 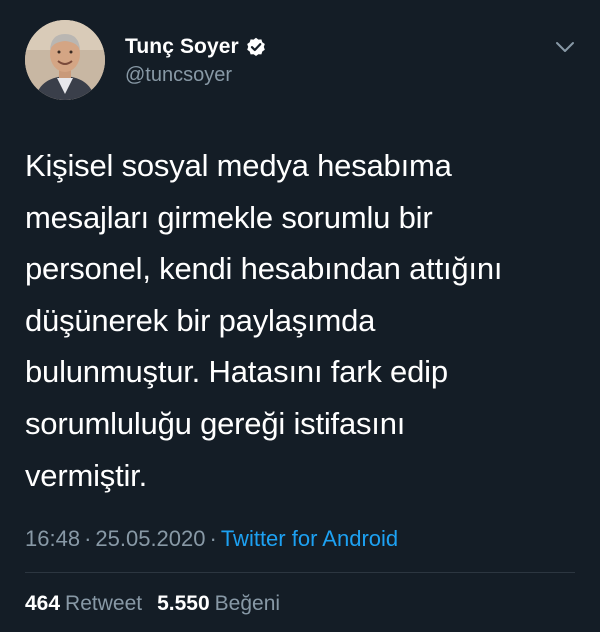 What do you see at coordinates (256, 47) in the screenshot?
I see `verified-badge-icon` at bounding box center [256, 47].